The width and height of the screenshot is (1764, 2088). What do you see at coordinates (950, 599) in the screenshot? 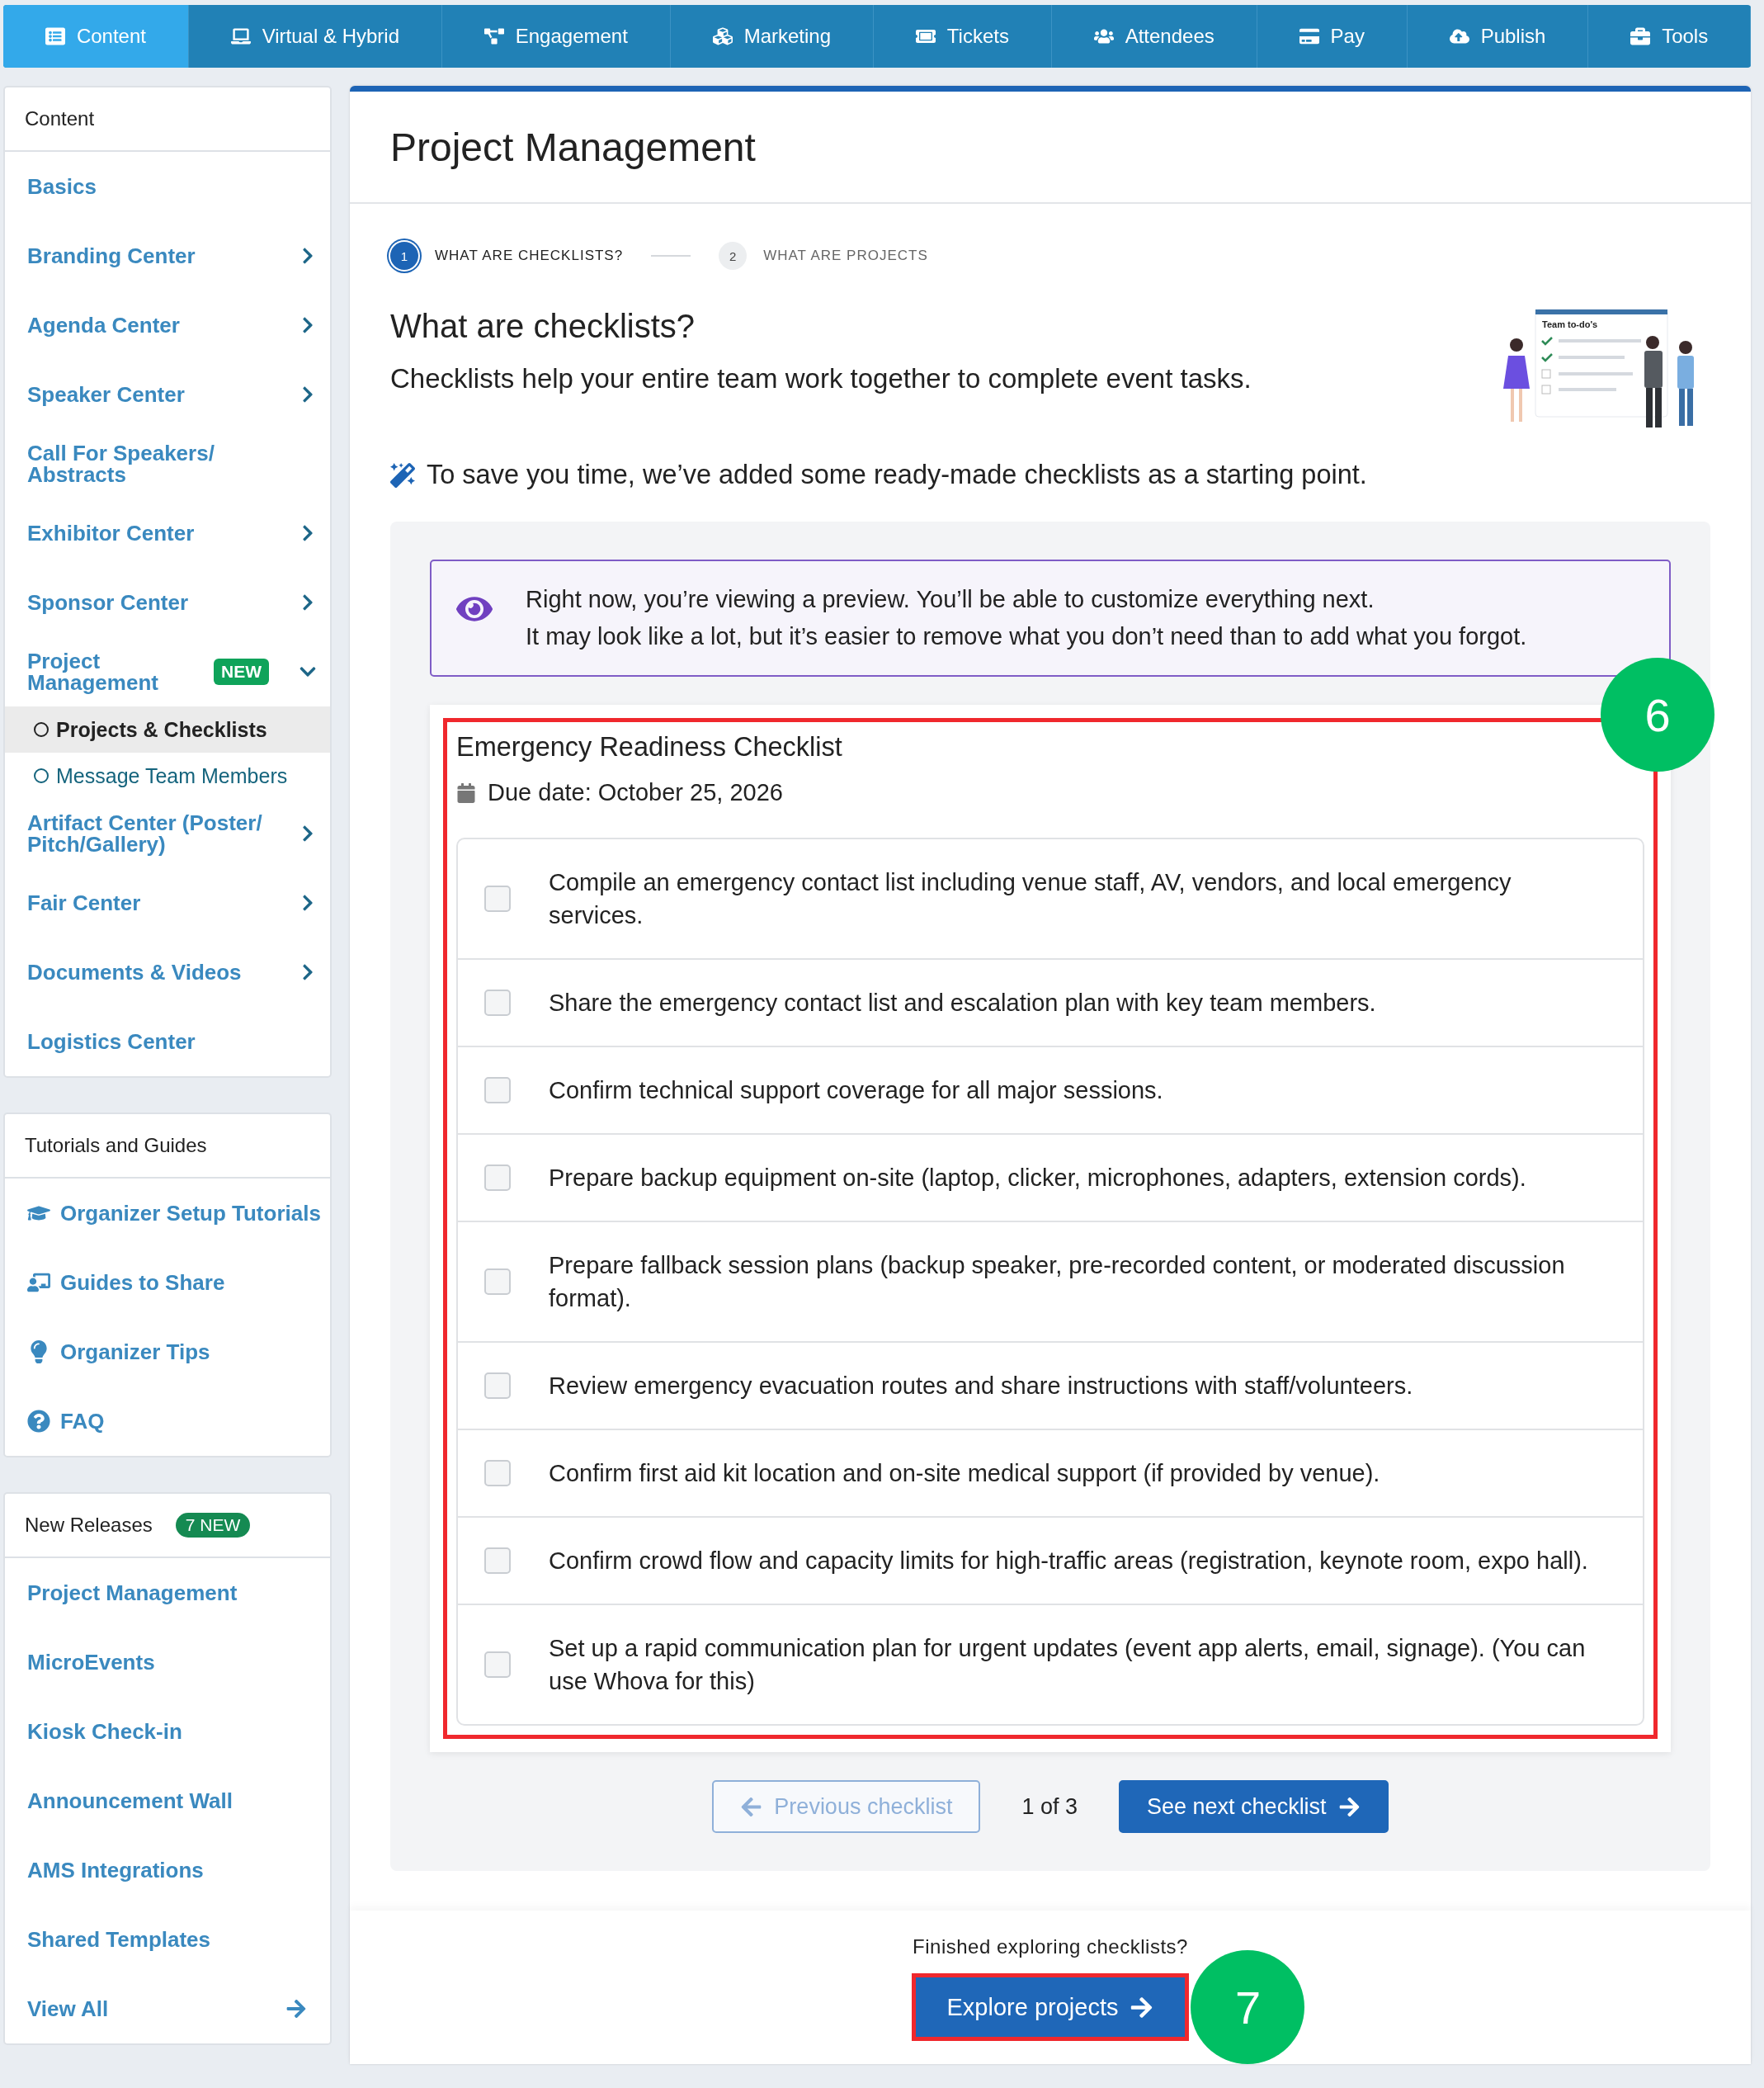
I see `notice-text: Right now, you’re viewing a preview. You’ll be able to customize everything next.` at bounding box center [950, 599].